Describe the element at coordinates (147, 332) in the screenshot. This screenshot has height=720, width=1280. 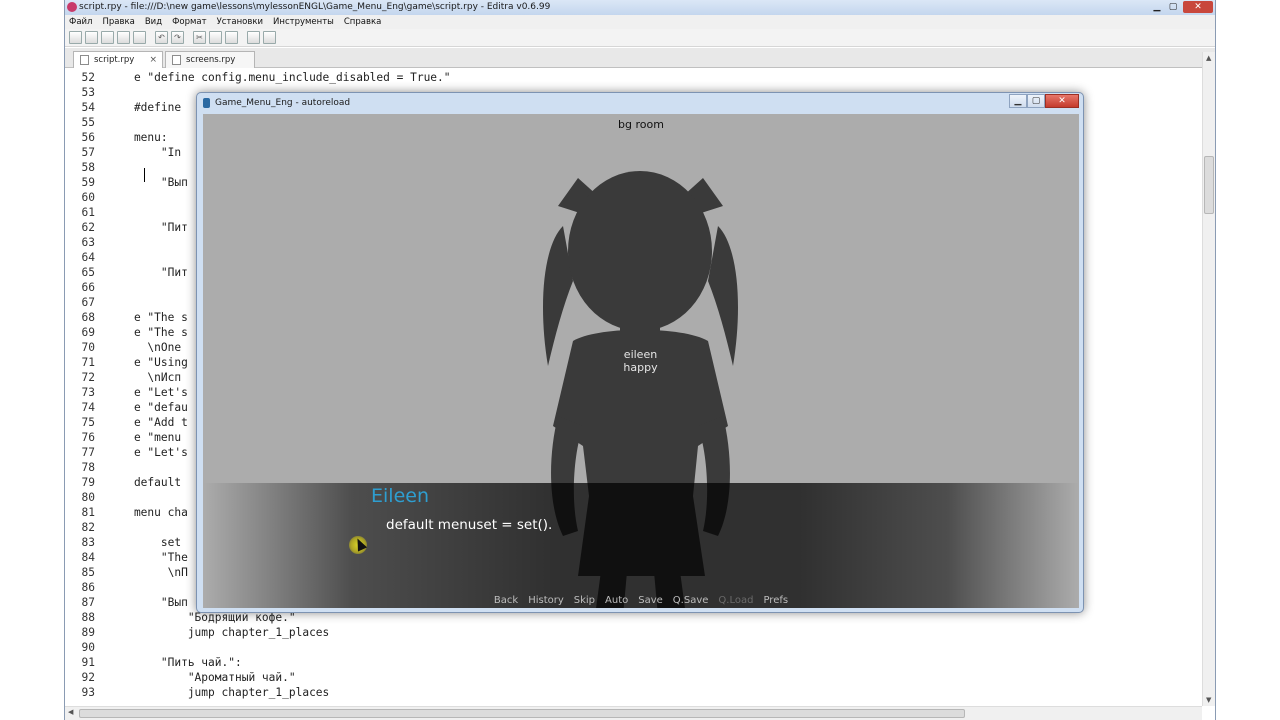
I see `code-text: e "The s` at that location.